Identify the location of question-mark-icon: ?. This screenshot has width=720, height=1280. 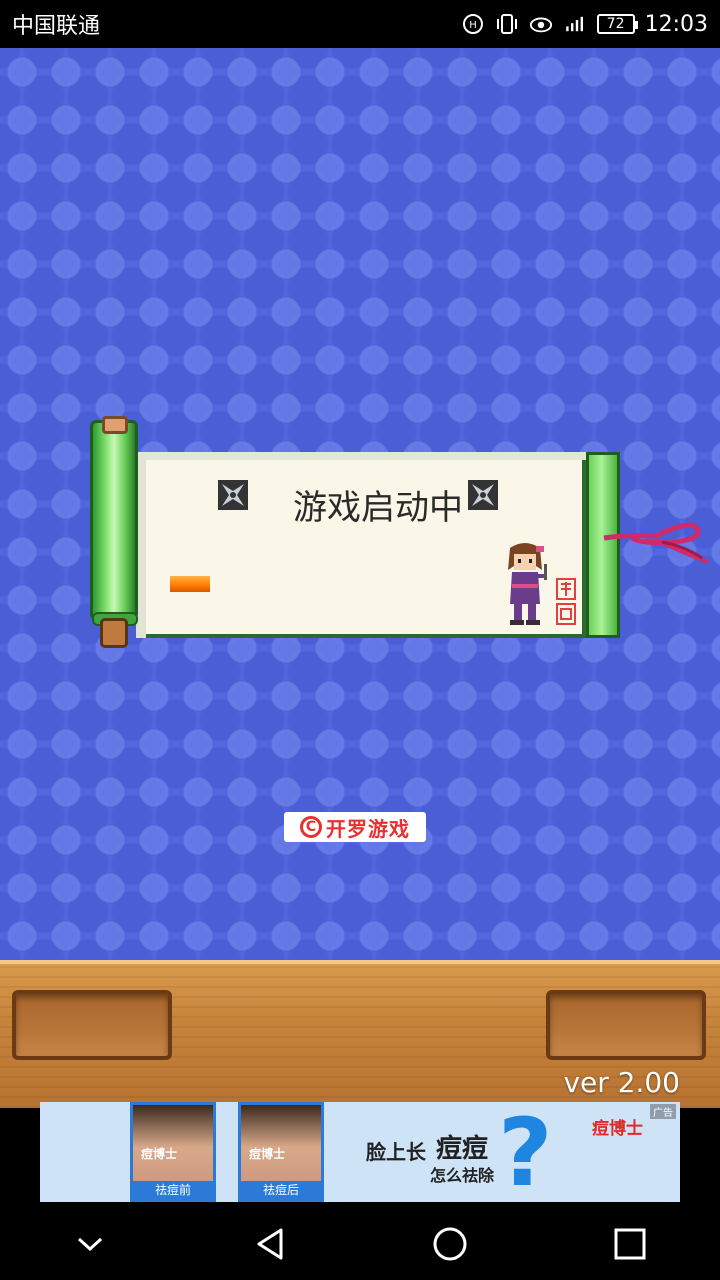
(525, 1152).